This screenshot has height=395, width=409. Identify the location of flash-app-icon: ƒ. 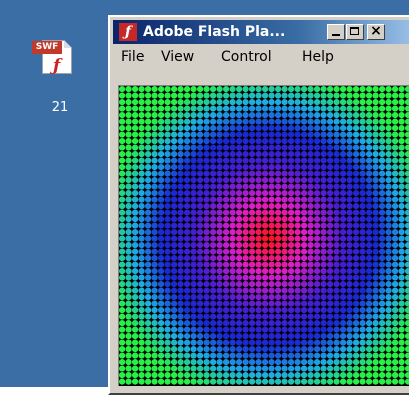
(128, 32).